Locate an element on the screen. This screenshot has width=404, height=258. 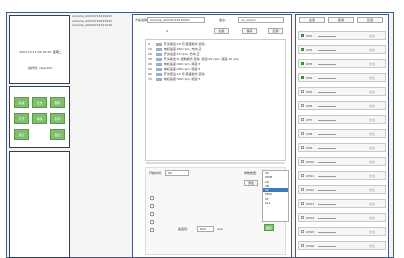
param-type-label: 参数类型: is located at coordinates (251, 173).